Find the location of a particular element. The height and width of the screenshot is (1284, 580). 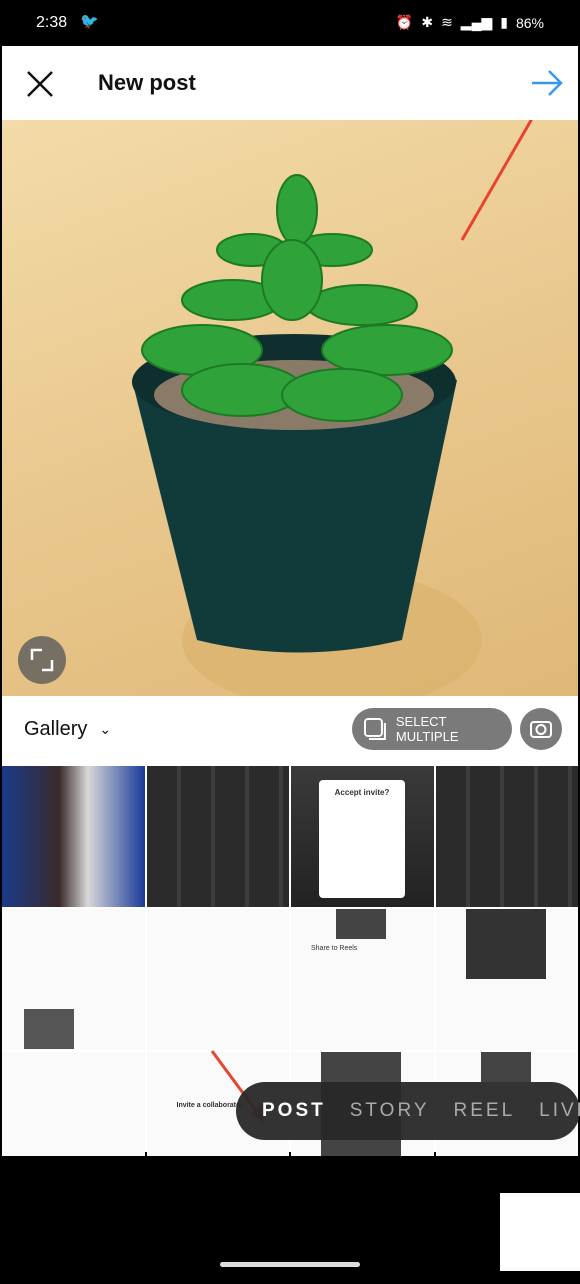

close-icon is located at coordinates (40, 84).